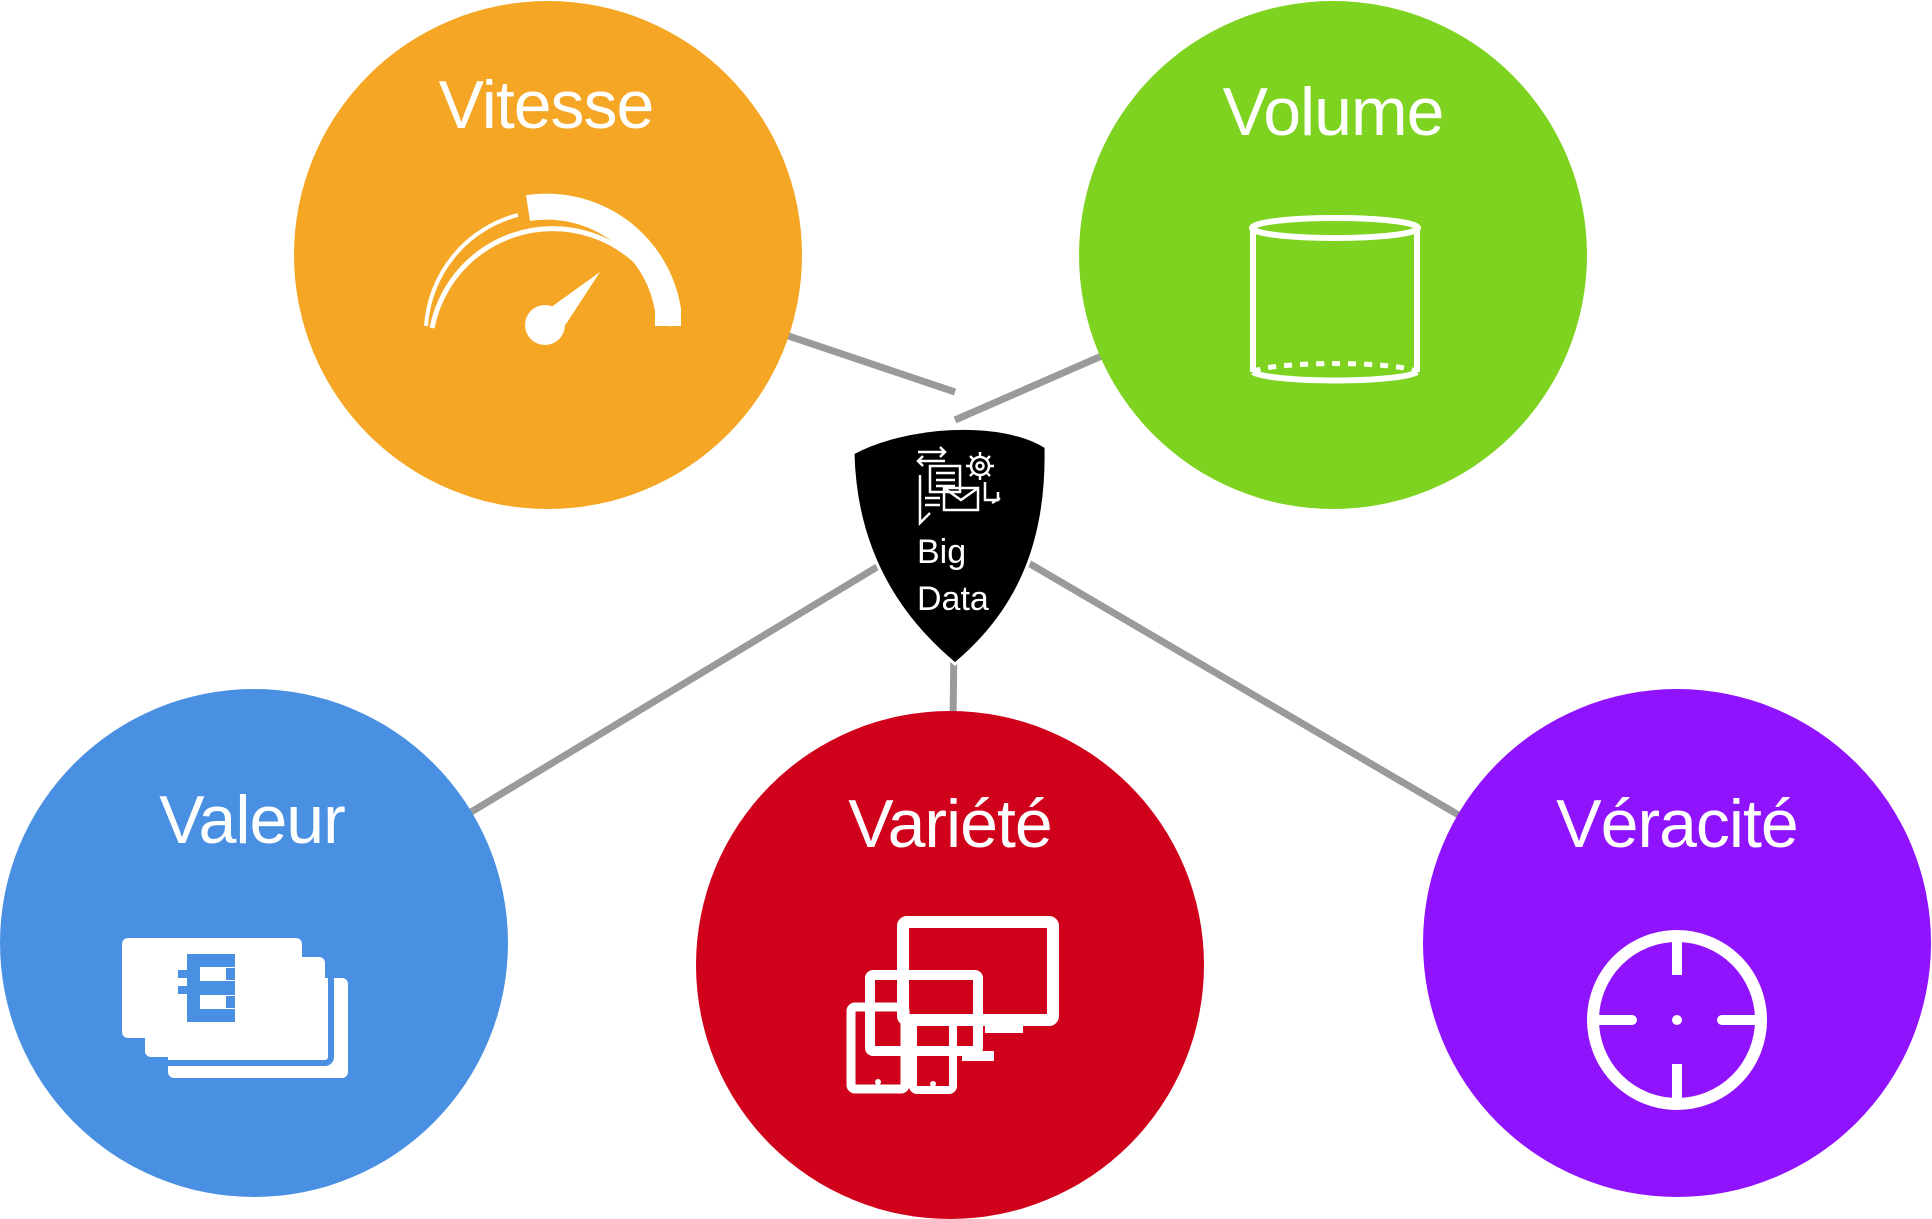 This screenshot has width=1932, height=1219. What do you see at coordinates (953, 599) in the screenshot?
I see `hub-label-line2: Data` at bounding box center [953, 599].